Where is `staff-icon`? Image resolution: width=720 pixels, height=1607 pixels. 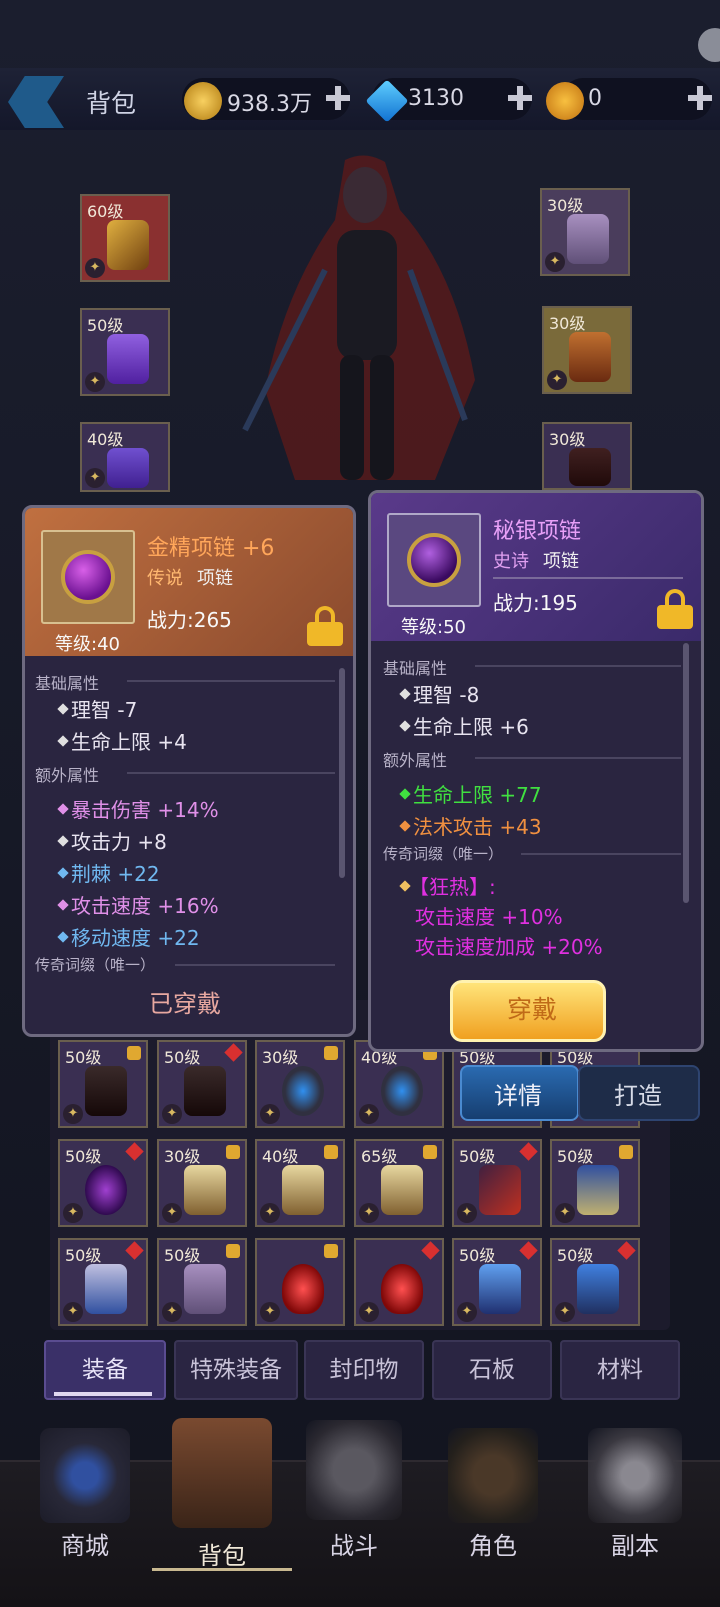
staff-icon is located at coordinates (500, 1190).